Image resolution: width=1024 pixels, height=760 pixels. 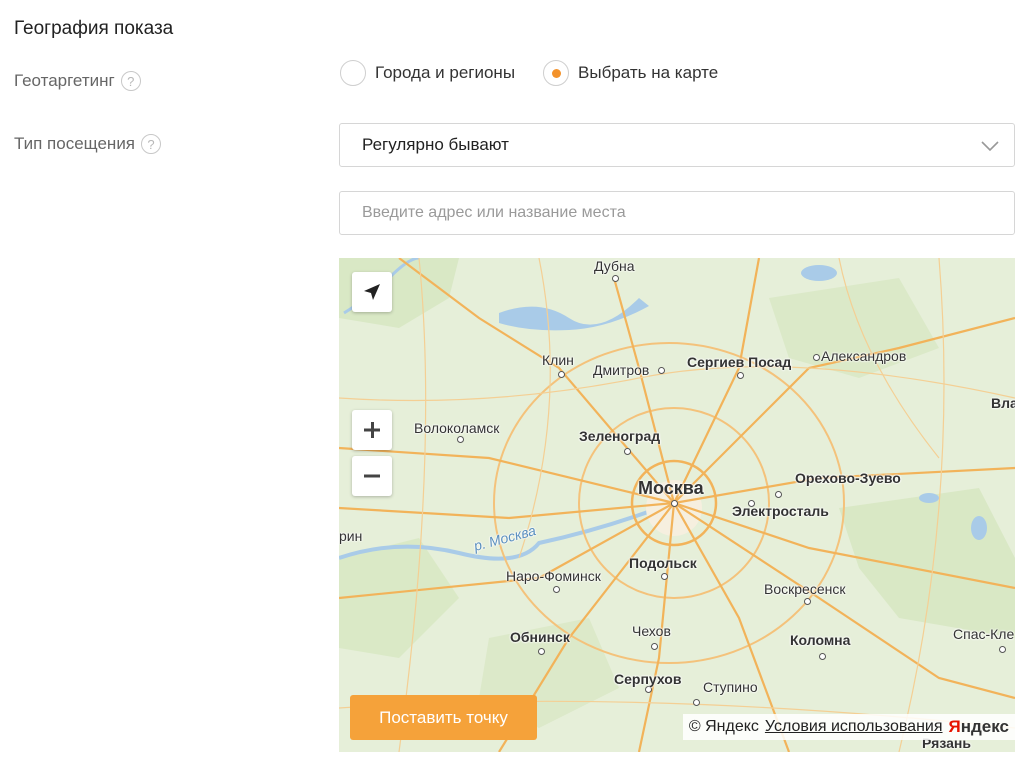 I want to click on zoom-out-button, so click(x=372, y=476).